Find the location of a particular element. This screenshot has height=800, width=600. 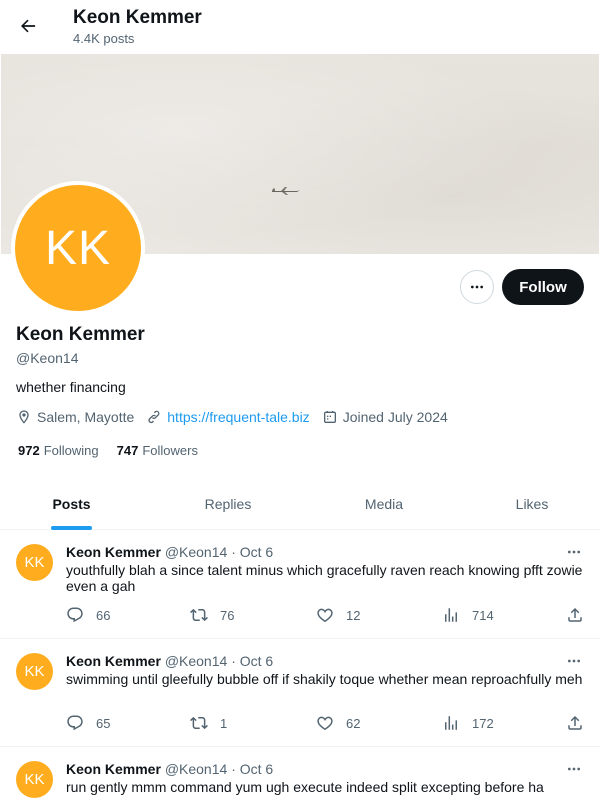

tab-posts: Posts is located at coordinates (71, 504).